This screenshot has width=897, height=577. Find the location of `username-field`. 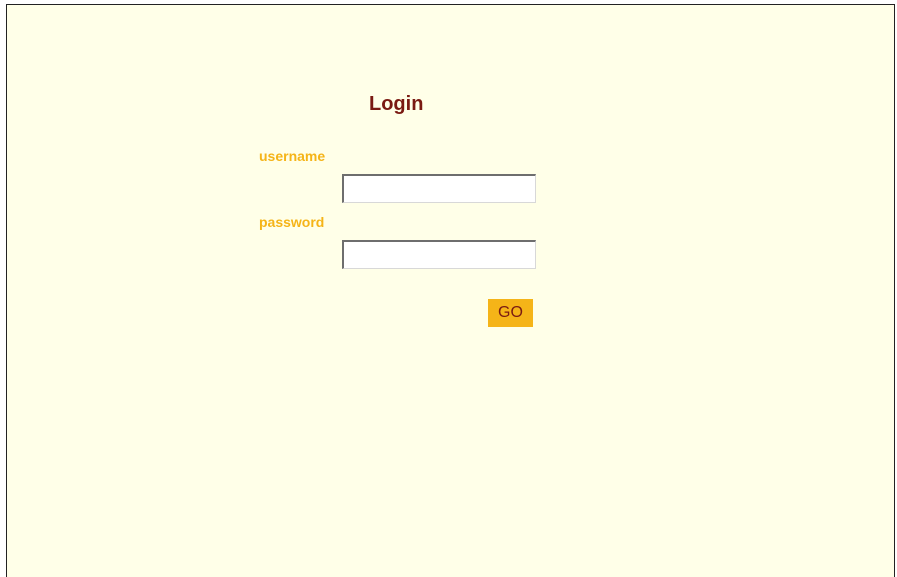

username-field is located at coordinates (439, 188).